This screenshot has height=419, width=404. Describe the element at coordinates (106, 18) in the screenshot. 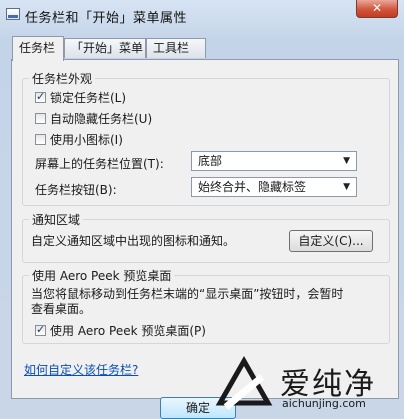

I see `window-title: 任务栏和「开始」菜单属性` at that location.